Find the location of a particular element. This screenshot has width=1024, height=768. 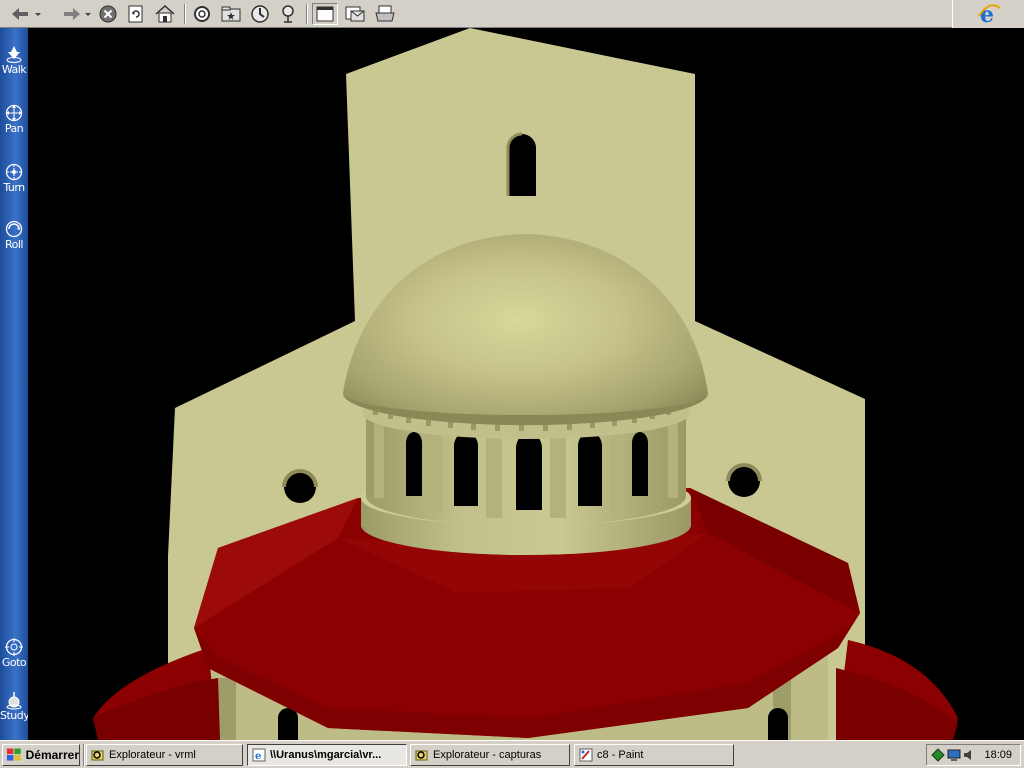

channels-button is located at coordinates (288, 14).